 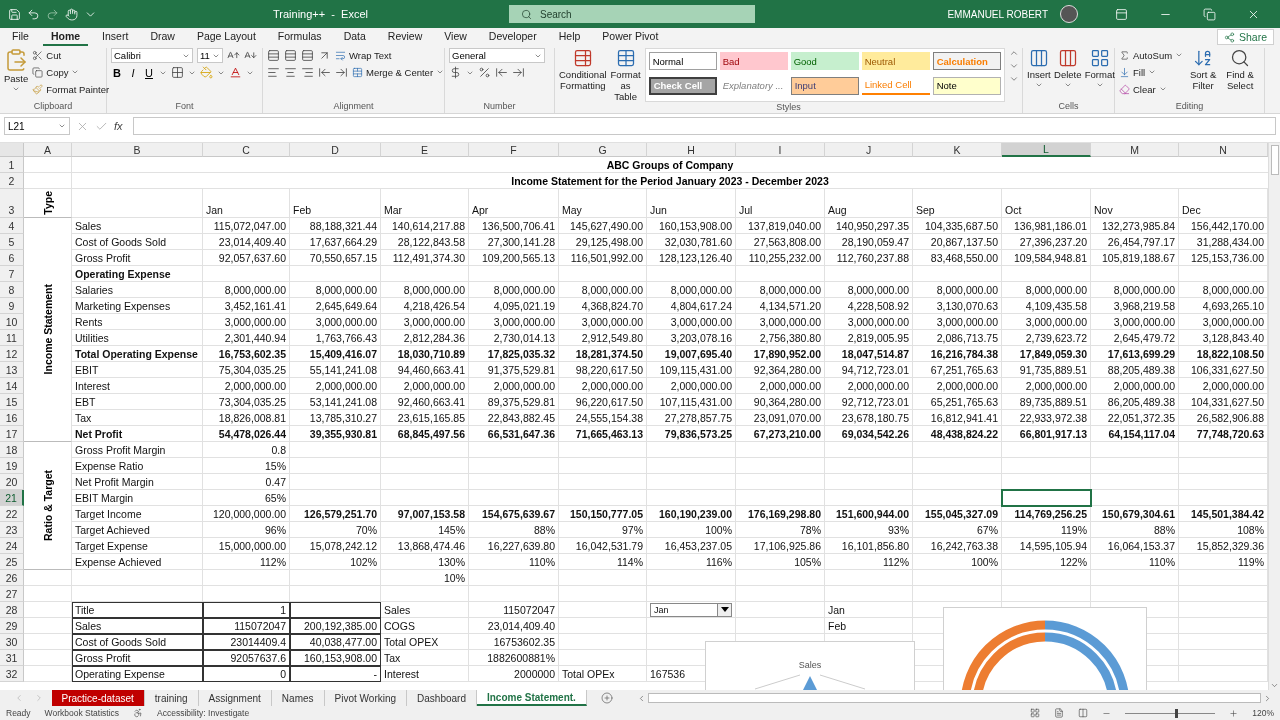 What do you see at coordinates (12, 181) in the screenshot?
I see `row-header: 2` at bounding box center [12, 181].